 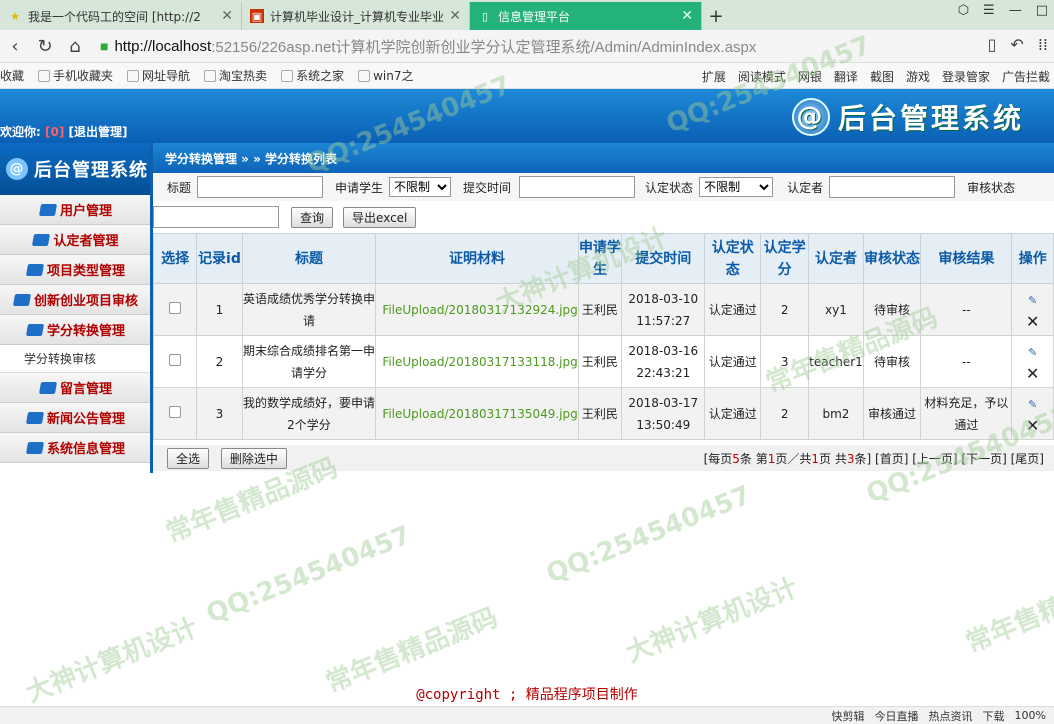 I want to click on sidebar-item-system-info: 系统信息管理, so click(x=76, y=448).